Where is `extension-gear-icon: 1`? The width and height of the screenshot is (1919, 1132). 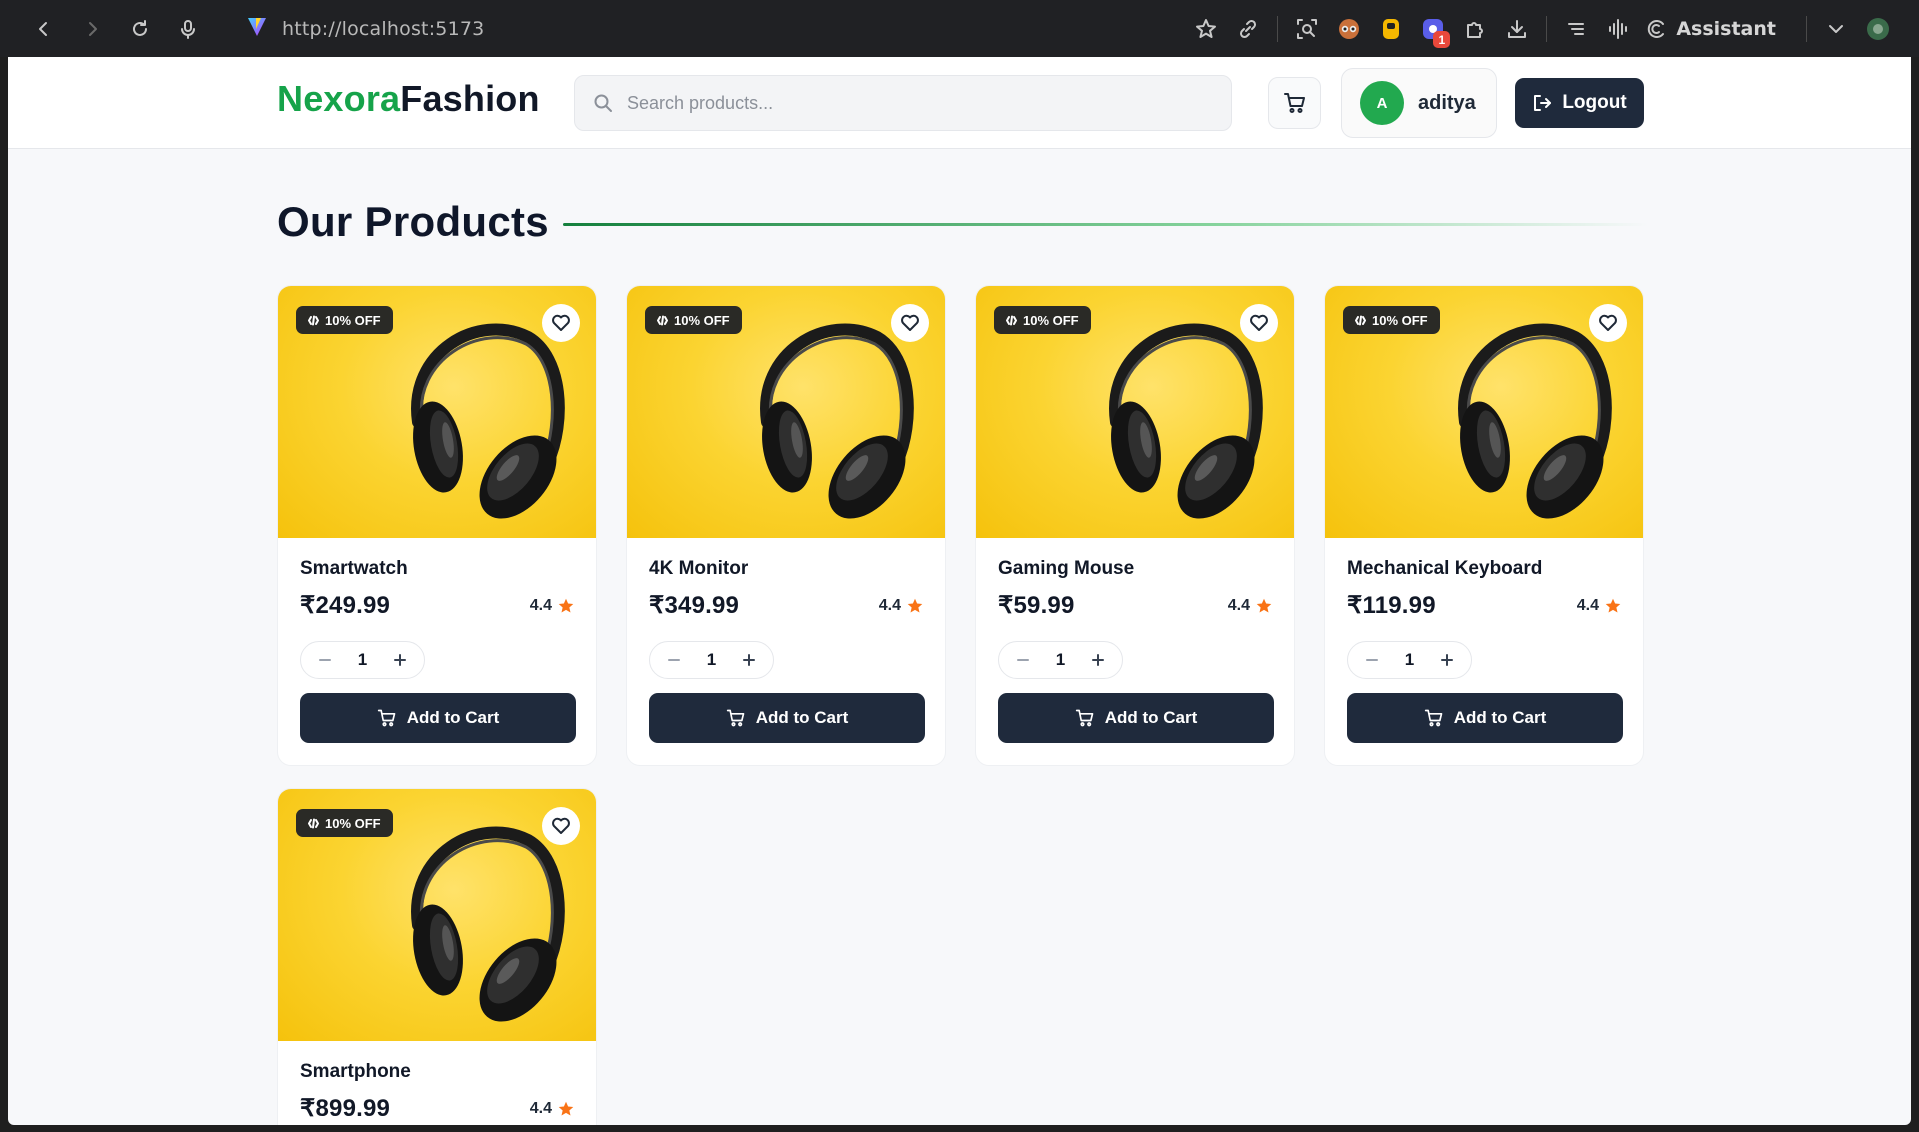
extension-gear-icon: 1 is located at coordinates (1433, 28).